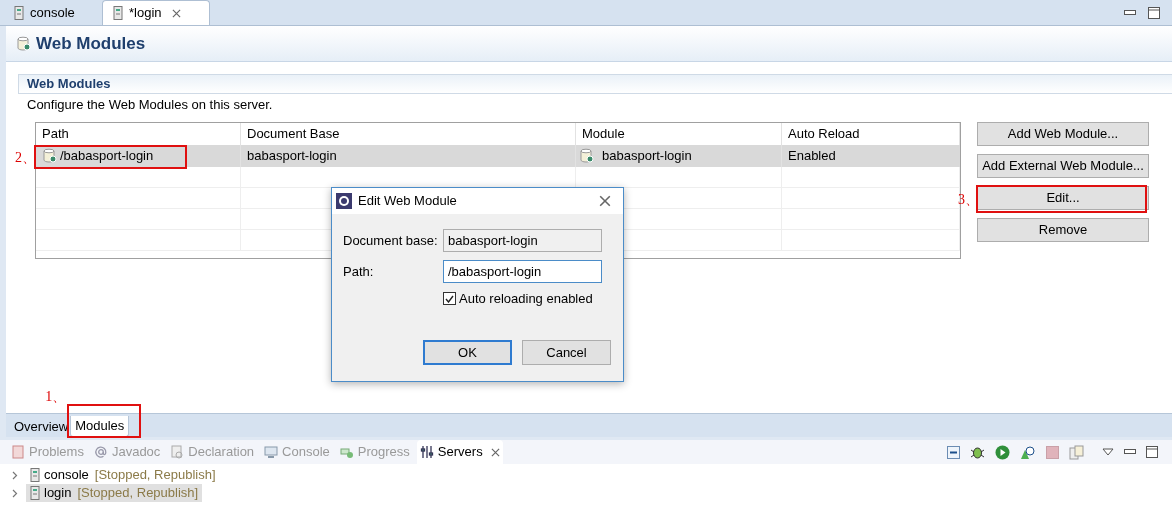 The height and width of the screenshot is (505, 1172). I want to click on check-icon, so click(449, 298).